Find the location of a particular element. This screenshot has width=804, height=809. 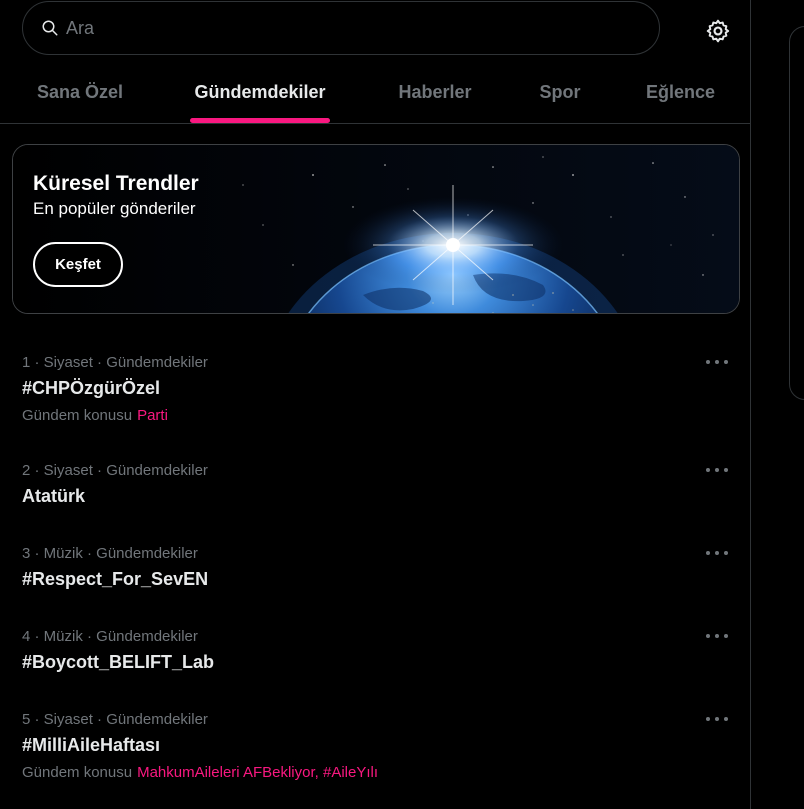

tab-spor: Spor is located at coordinates (560, 92).